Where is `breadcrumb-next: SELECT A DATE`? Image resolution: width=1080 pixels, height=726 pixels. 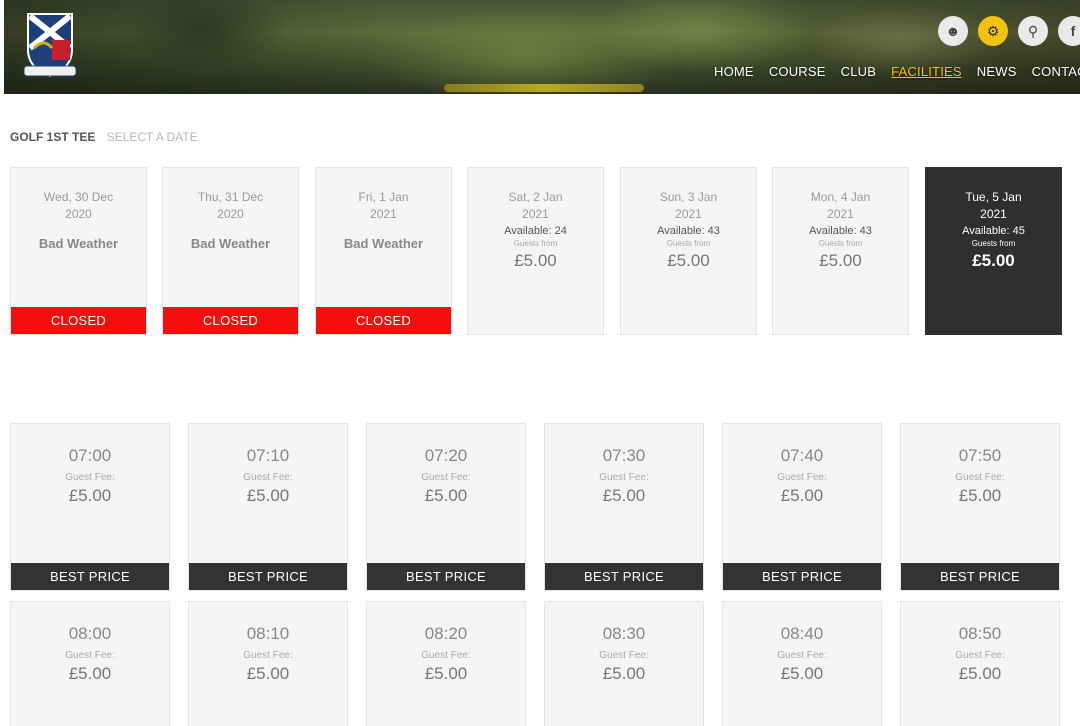 breadcrumb-next: SELECT A DATE is located at coordinates (152, 137).